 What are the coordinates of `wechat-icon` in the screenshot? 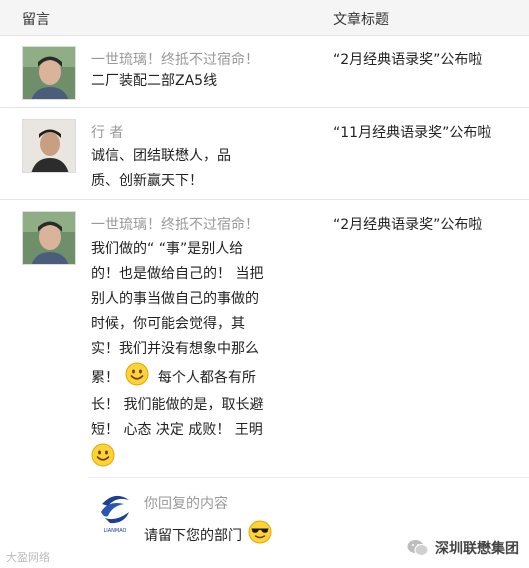 It's located at (418, 548).